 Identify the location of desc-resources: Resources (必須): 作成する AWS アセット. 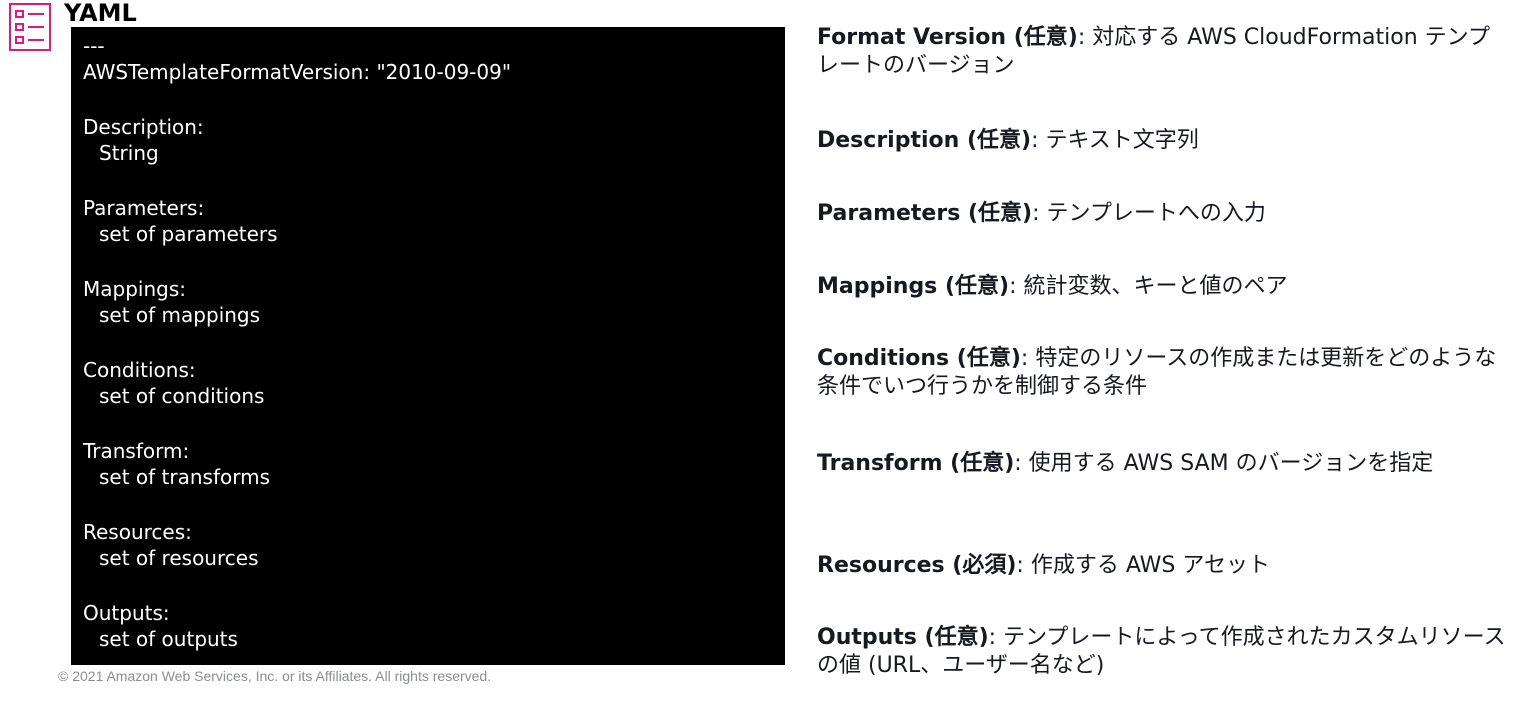
(1162, 566).